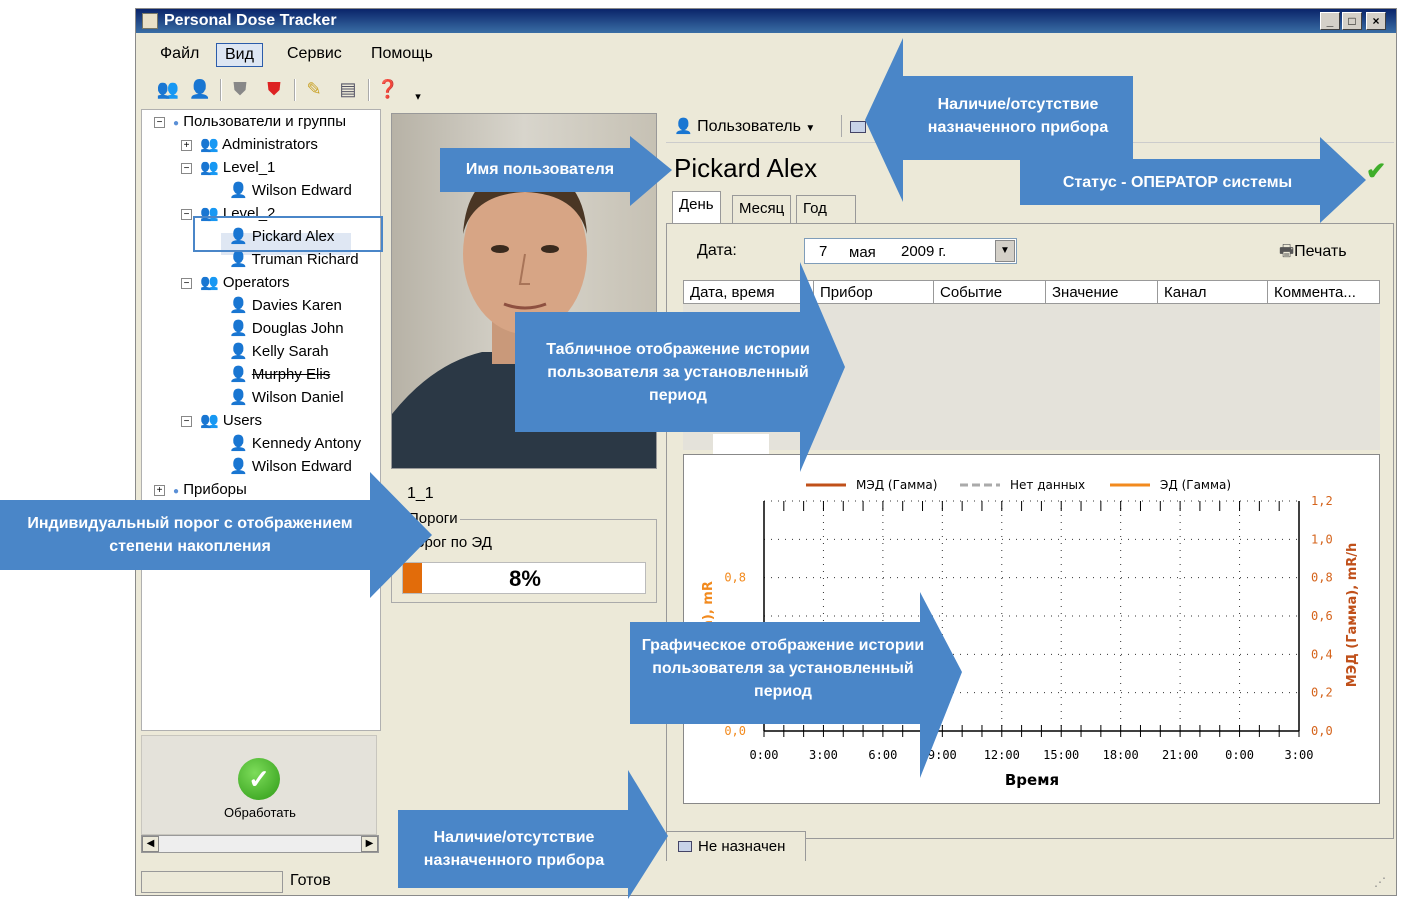  Describe the element at coordinates (1121, 755) in the screenshot. I see `x-tick-label: 18:00` at that location.